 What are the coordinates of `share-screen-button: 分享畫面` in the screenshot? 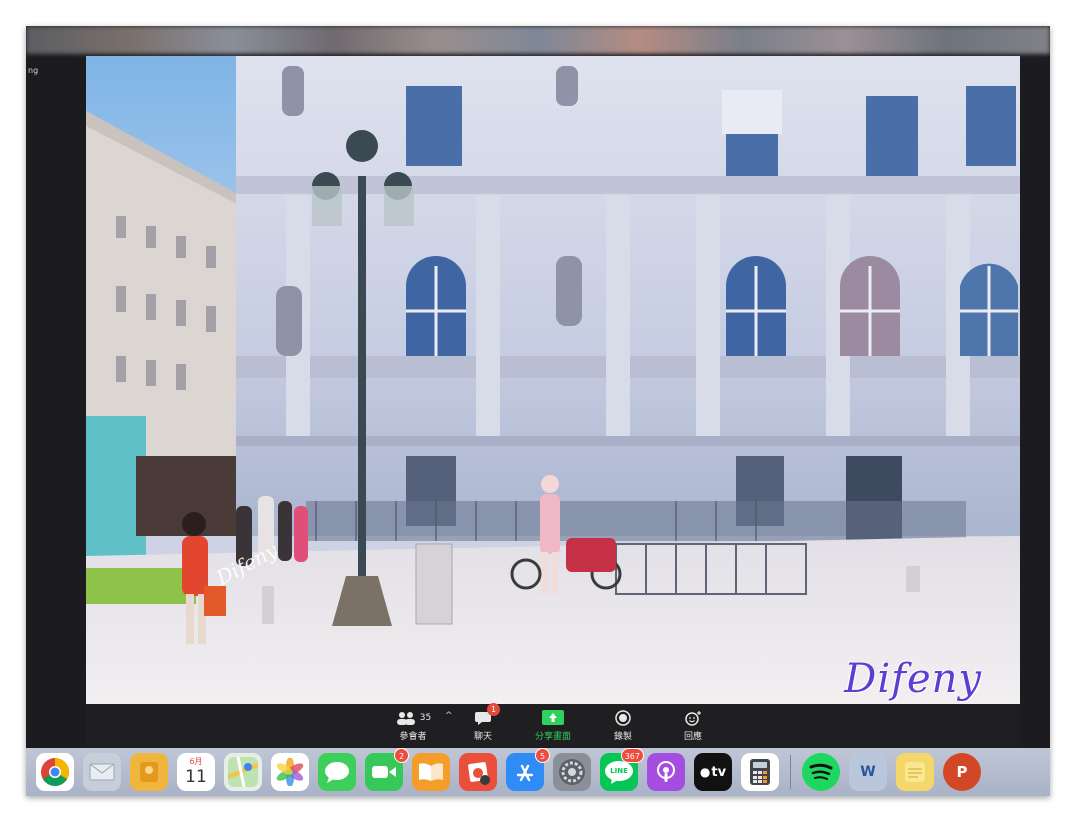 It's located at (553, 725).